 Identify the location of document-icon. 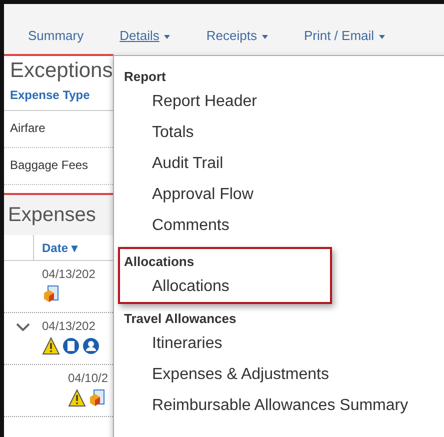
(71, 346).